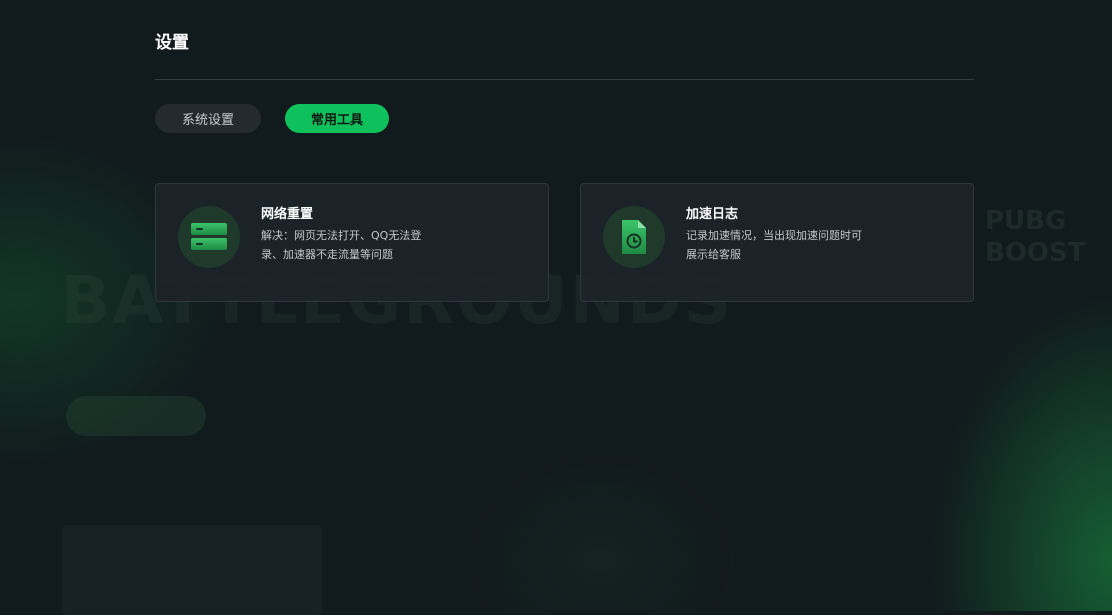 Image resolution: width=1112 pixels, height=615 pixels. Describe the element at coordinates (208, 118) in the screenshot. I see `tab-system-settings: 系统设置` at that location.